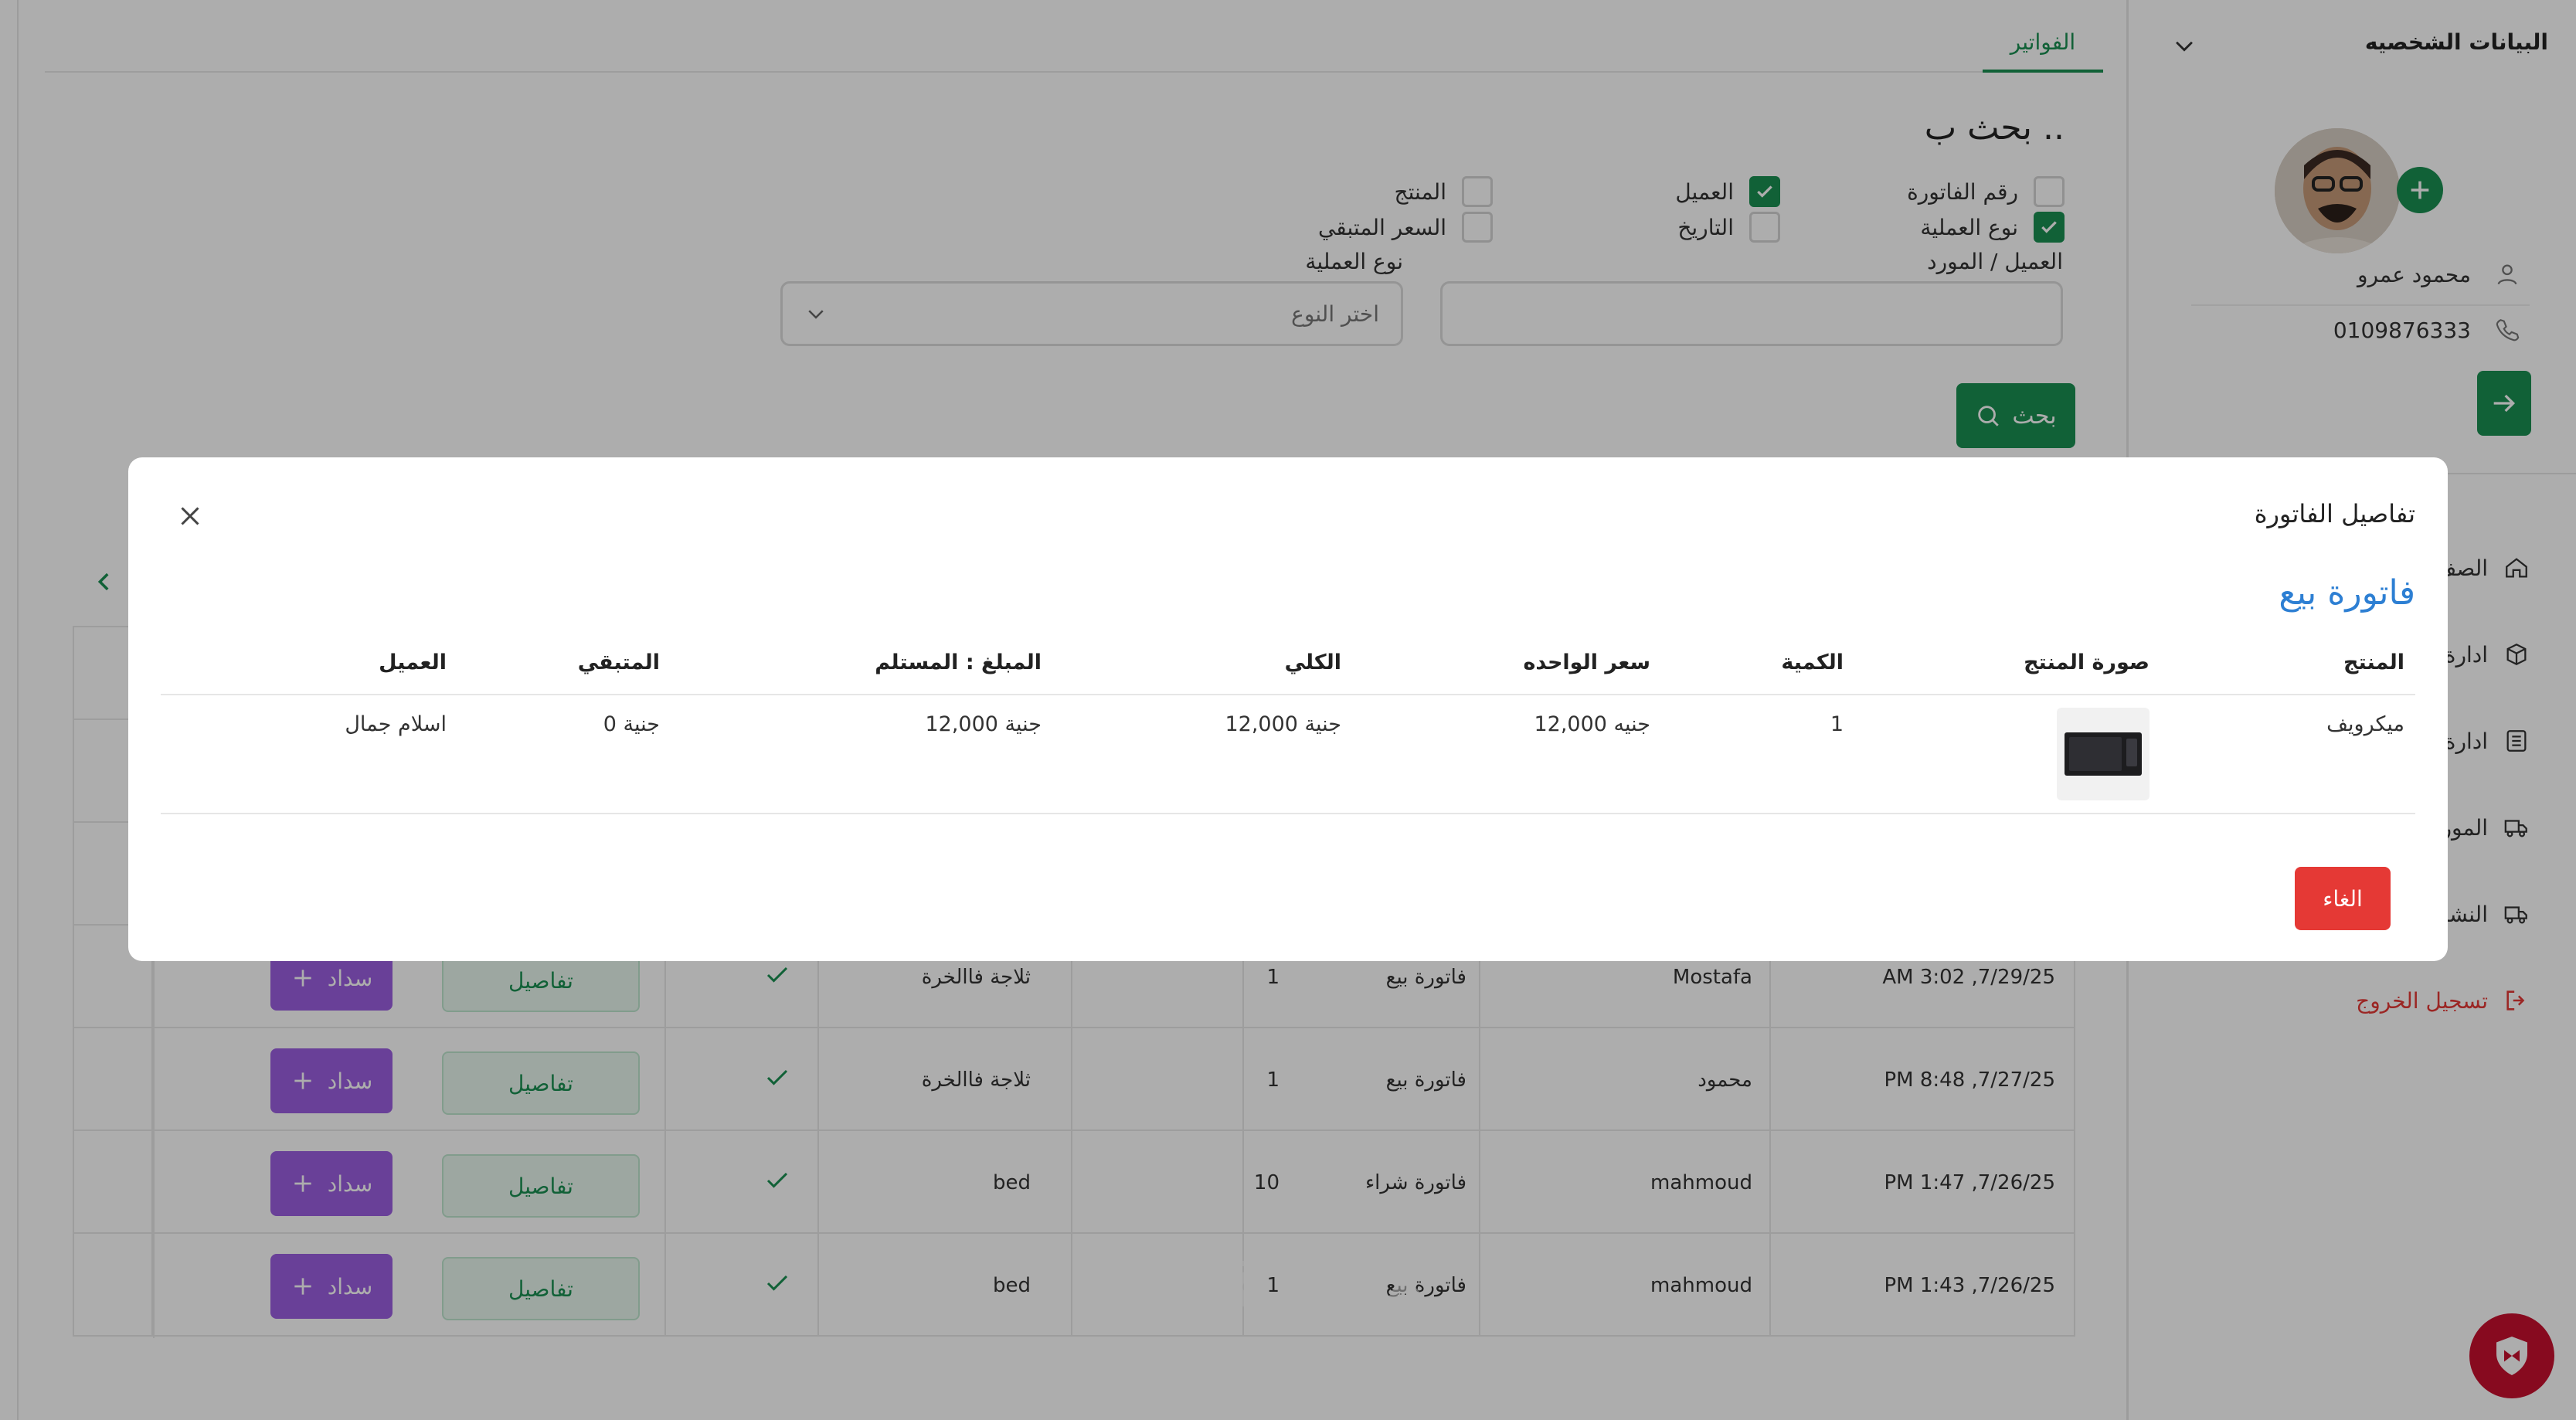  What do you see at coordinates (1312, 663) in the screenshot?
I see `header-total: الكلي` at bounding box center [1312, 663].